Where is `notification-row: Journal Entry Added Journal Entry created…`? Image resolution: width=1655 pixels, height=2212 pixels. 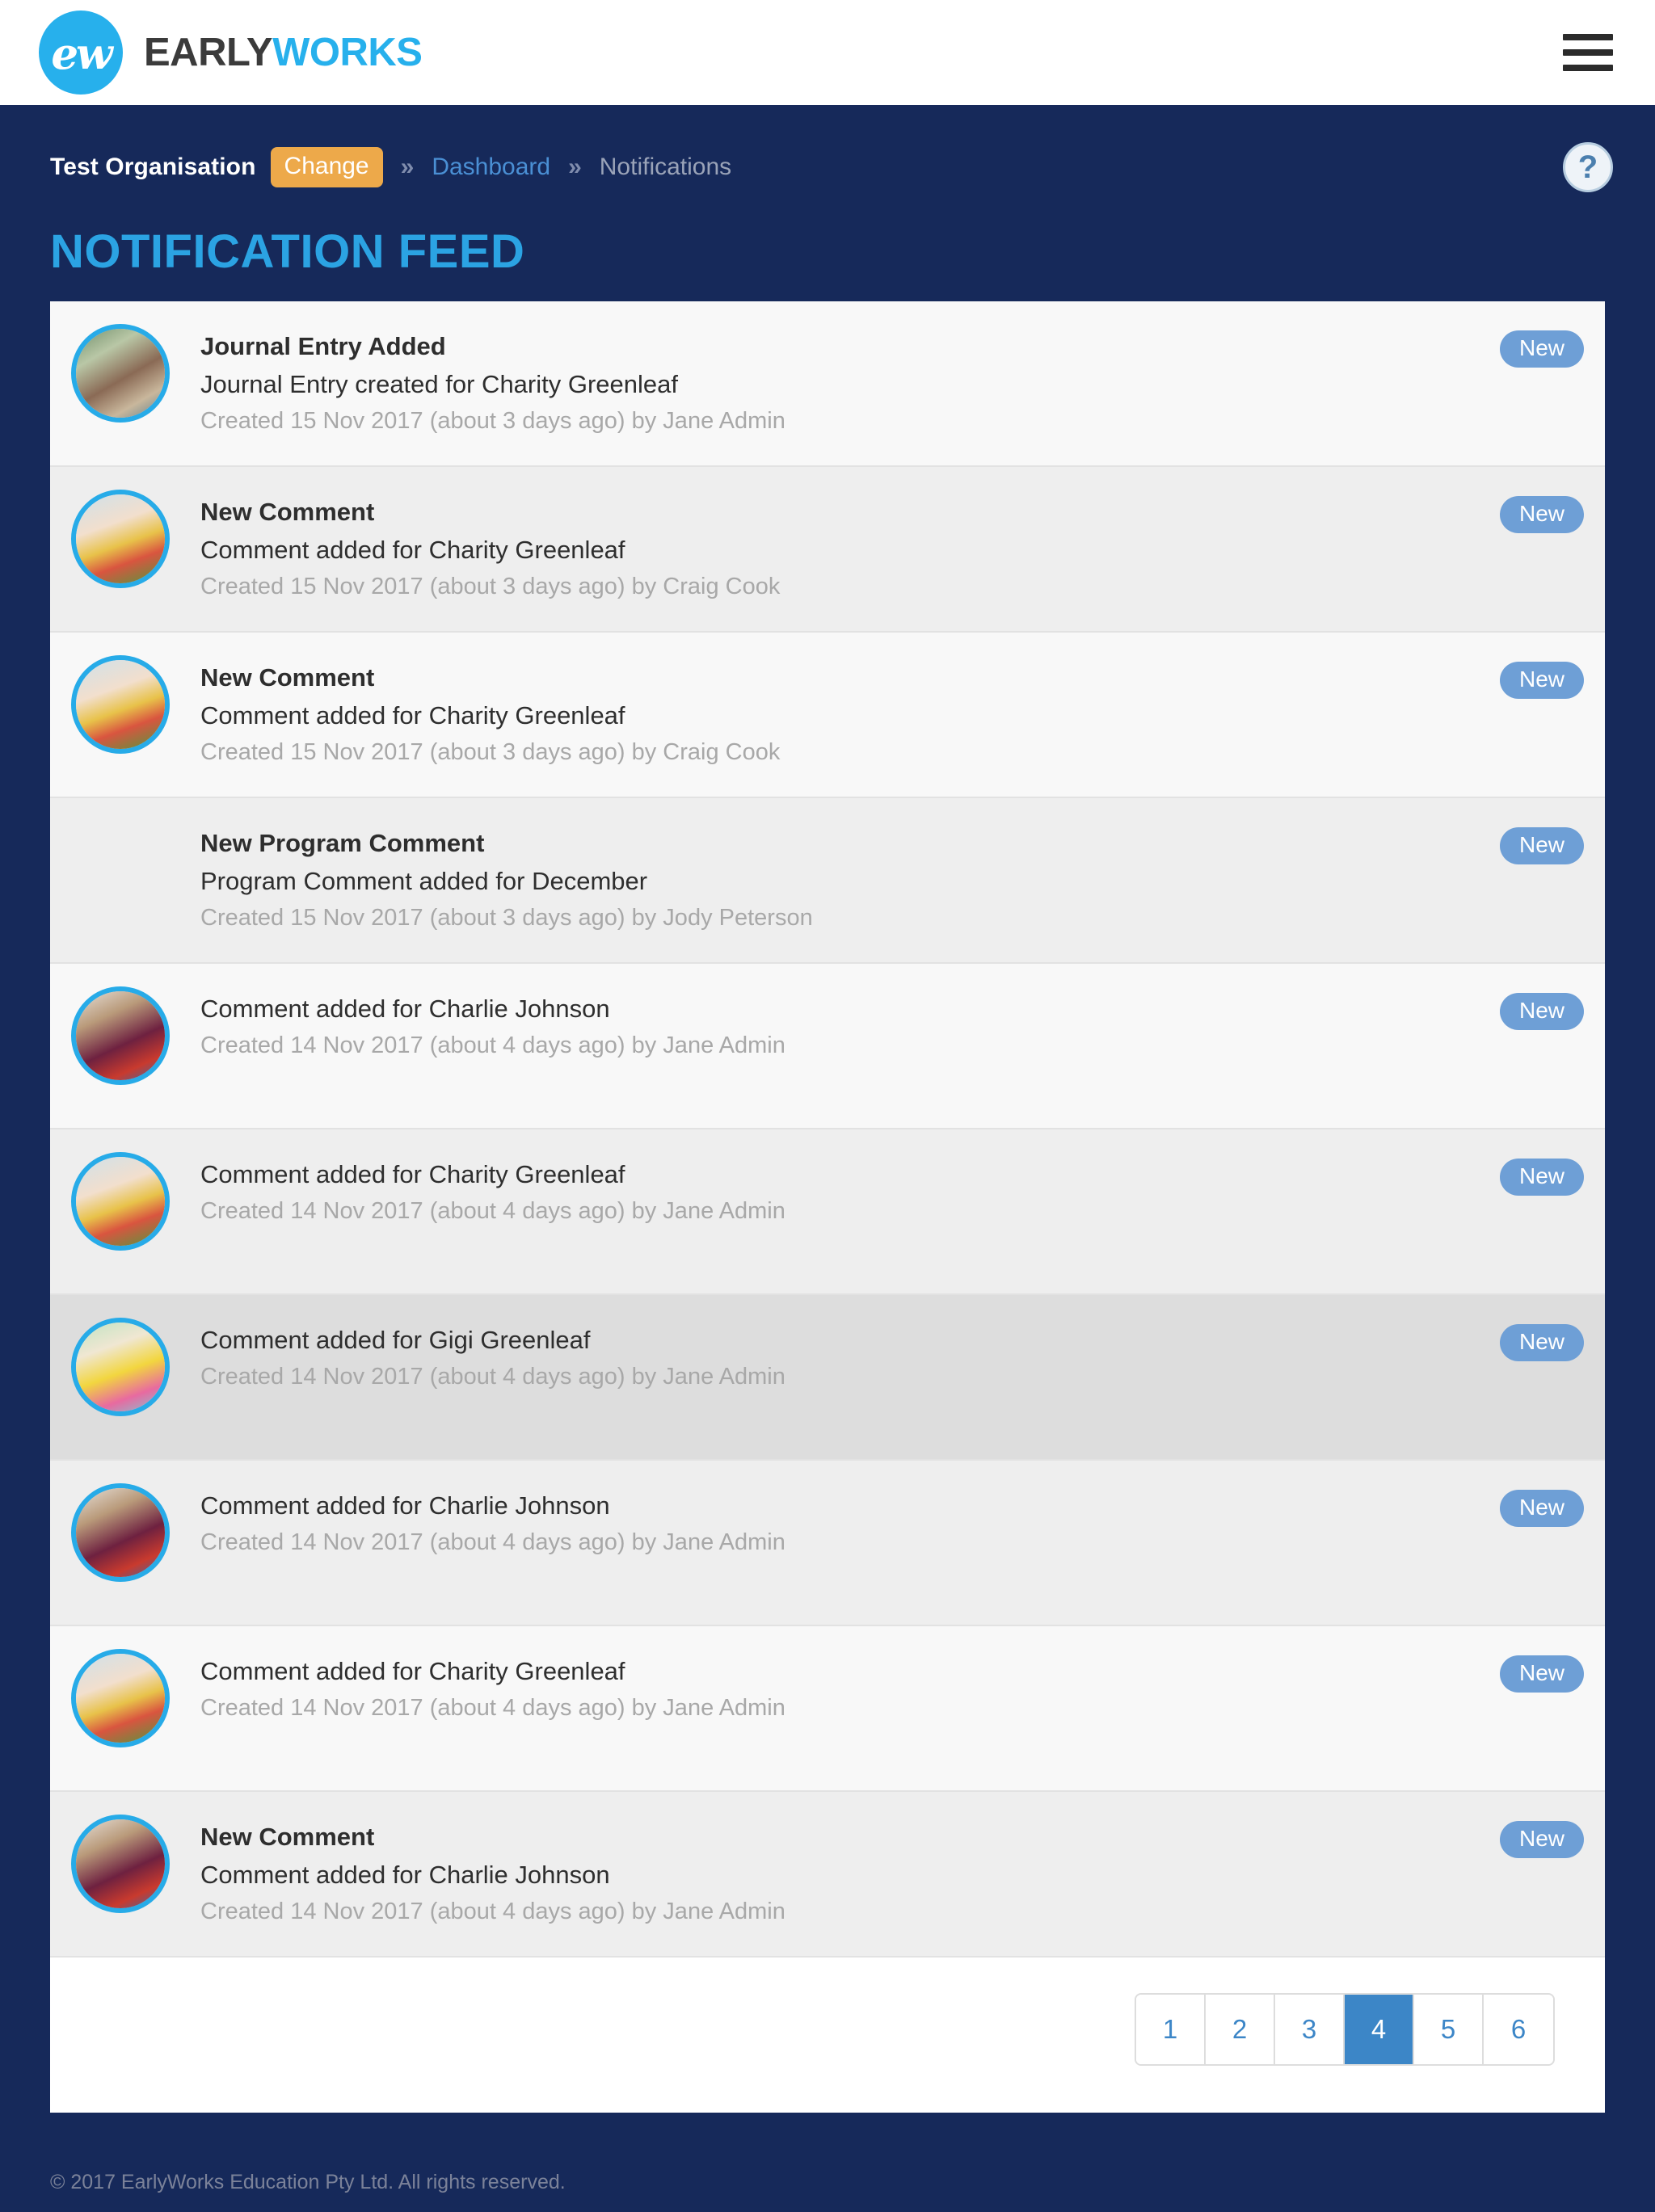 notification-row: Journal Entry Added Journal Entry created… is located at coordinates (827, 384).